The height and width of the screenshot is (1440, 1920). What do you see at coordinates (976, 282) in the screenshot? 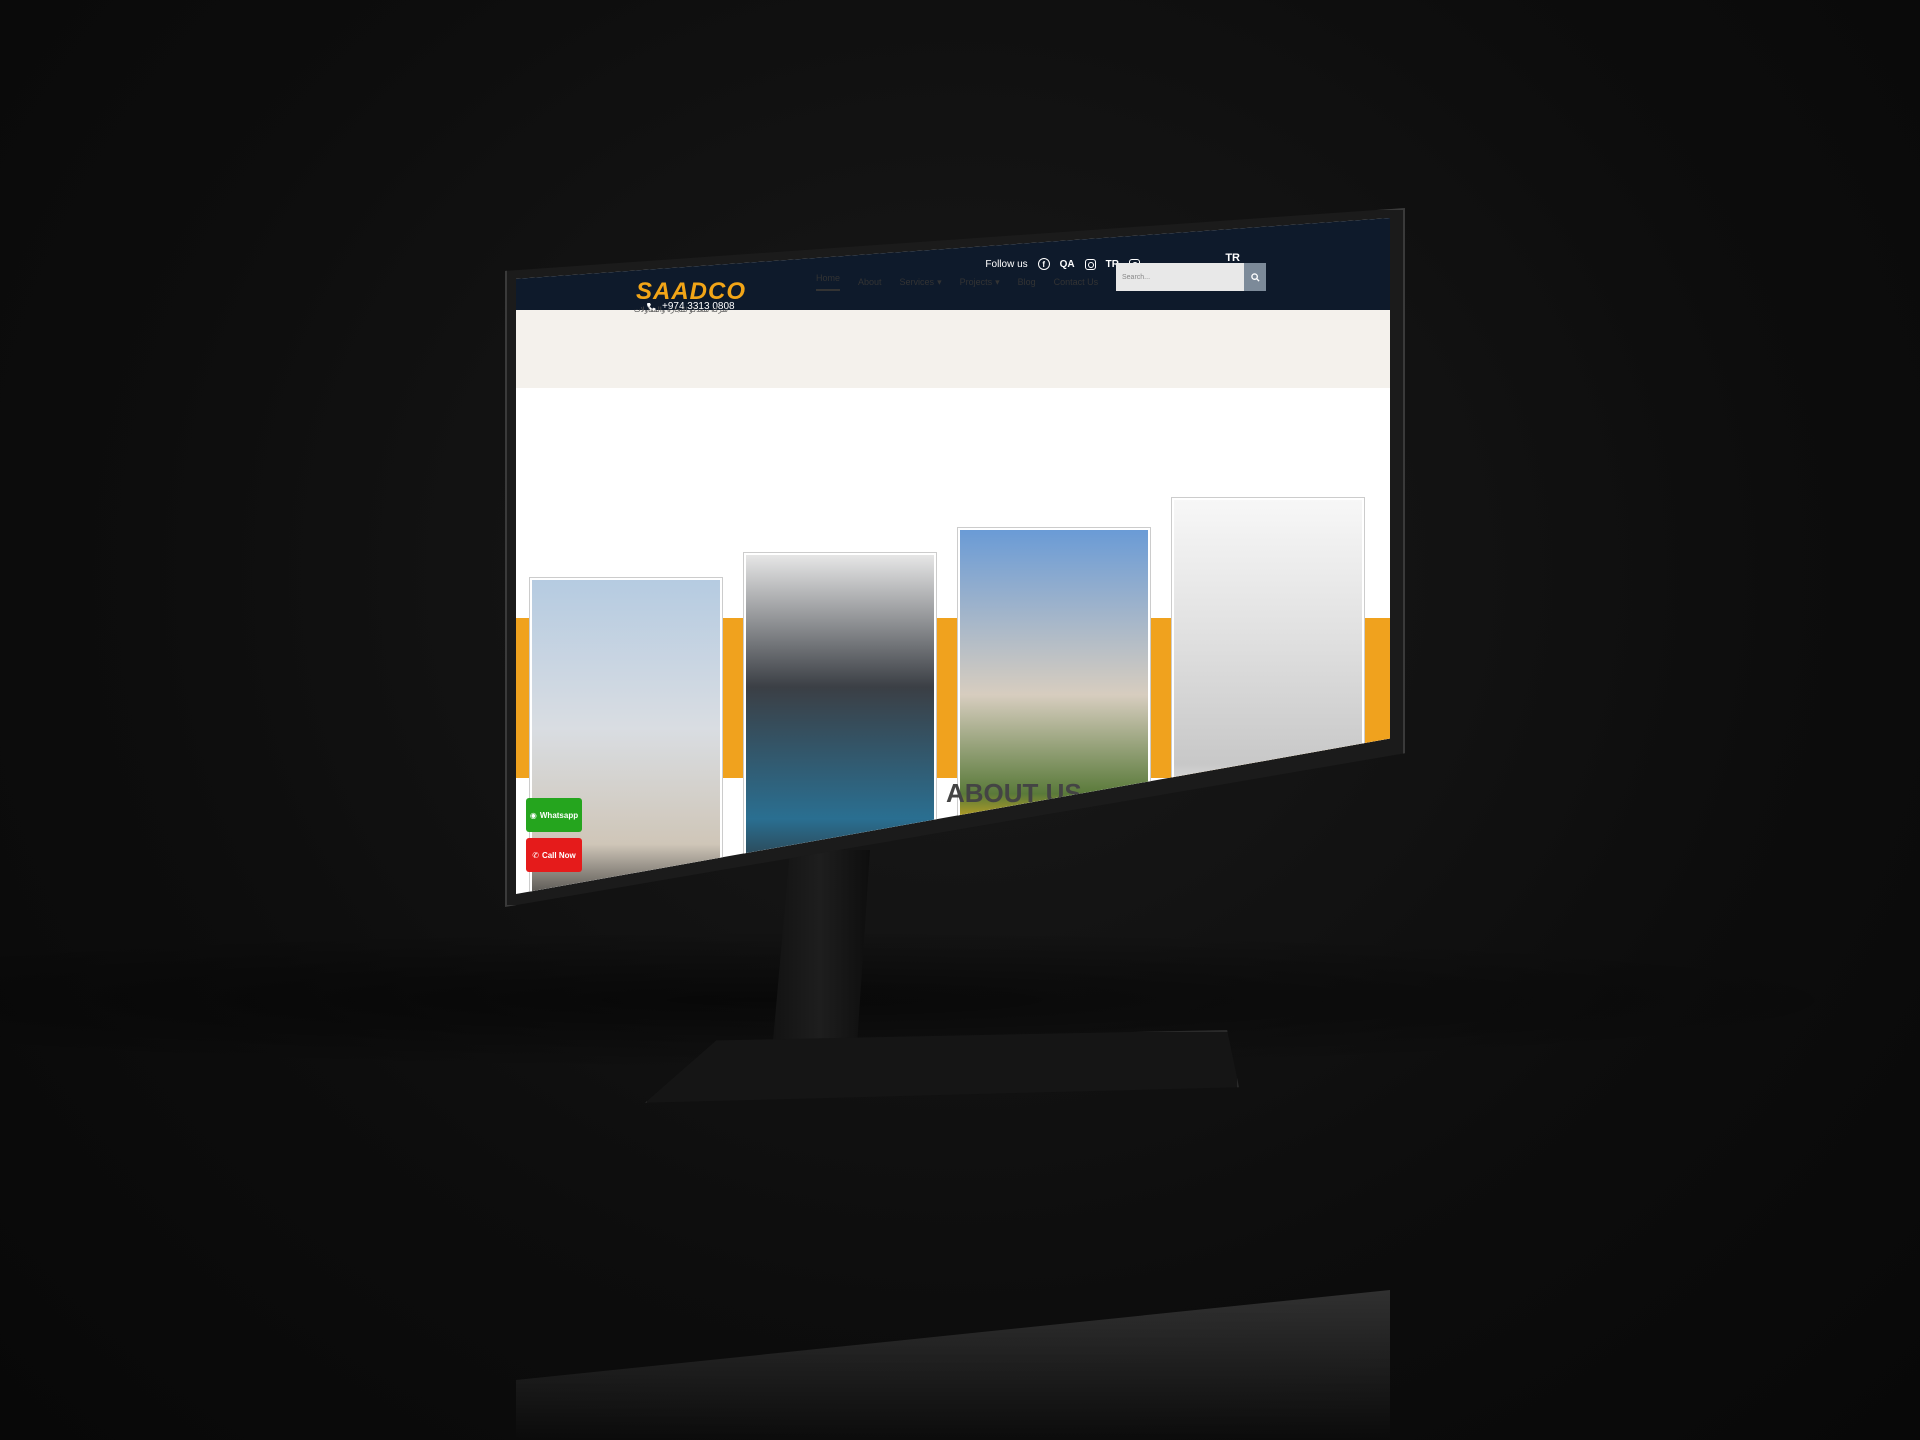
I see `nav-item-label: Projects` at bounding box center [976, 282].